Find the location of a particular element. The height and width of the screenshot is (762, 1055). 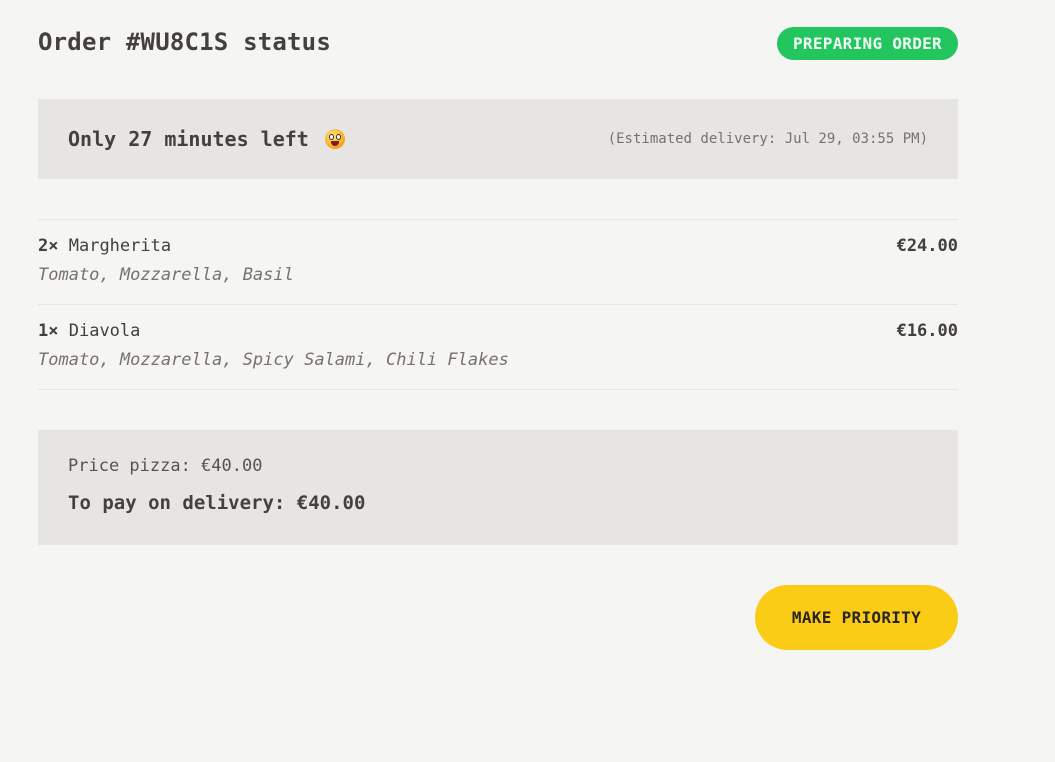

item-qty: 2× is located at coordinates (48, 246).